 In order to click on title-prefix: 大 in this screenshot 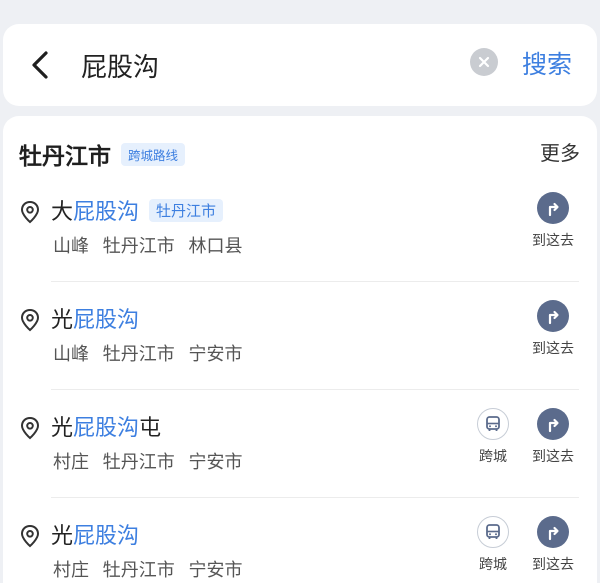, I will do `click(62, 212)`.